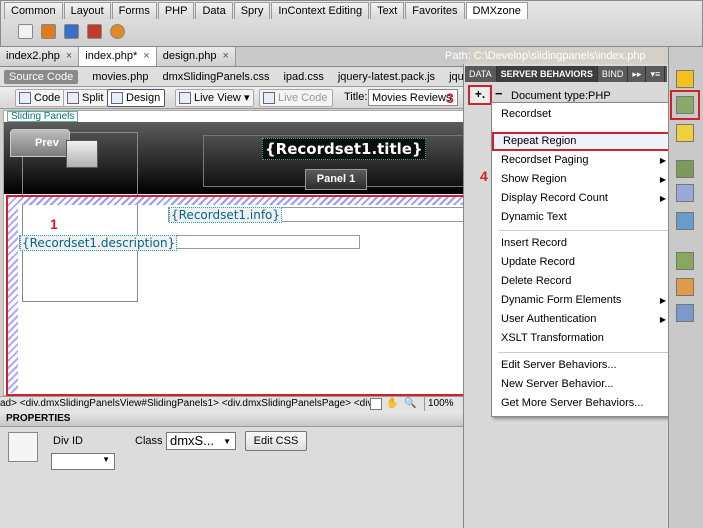  Describe the element at coordinates (583, 262) in the screenshot. I see `menu-item-update-record: Update Record` at that location.